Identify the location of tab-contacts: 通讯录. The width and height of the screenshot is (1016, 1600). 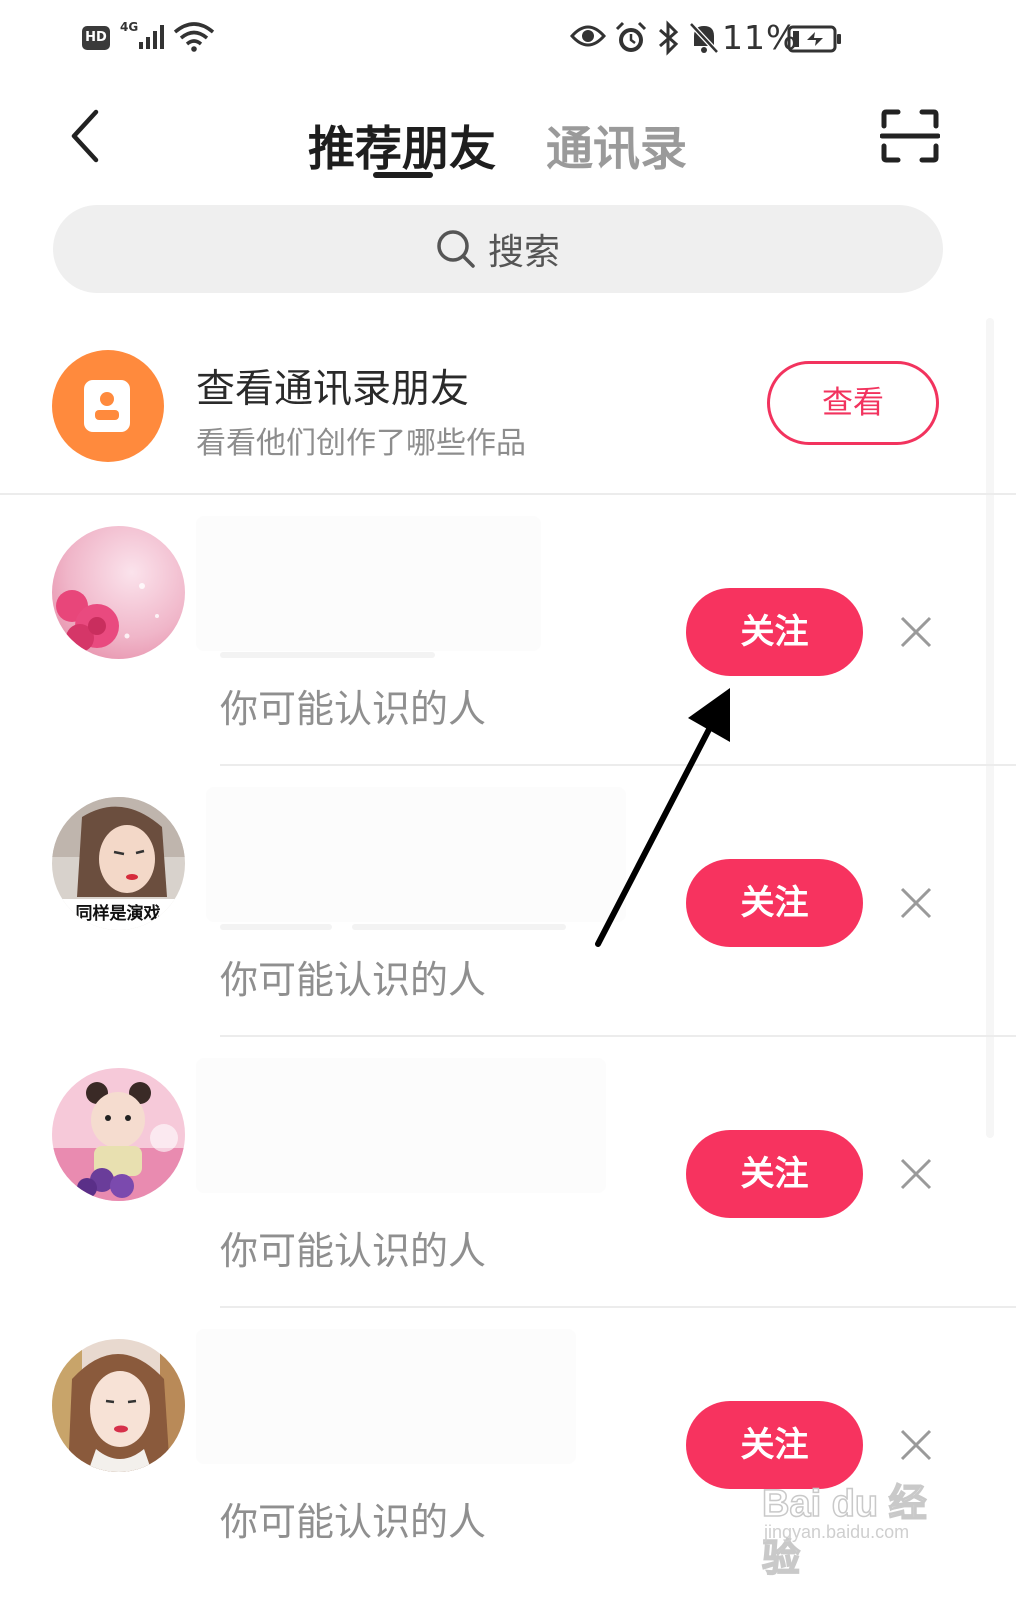
(616, 144).